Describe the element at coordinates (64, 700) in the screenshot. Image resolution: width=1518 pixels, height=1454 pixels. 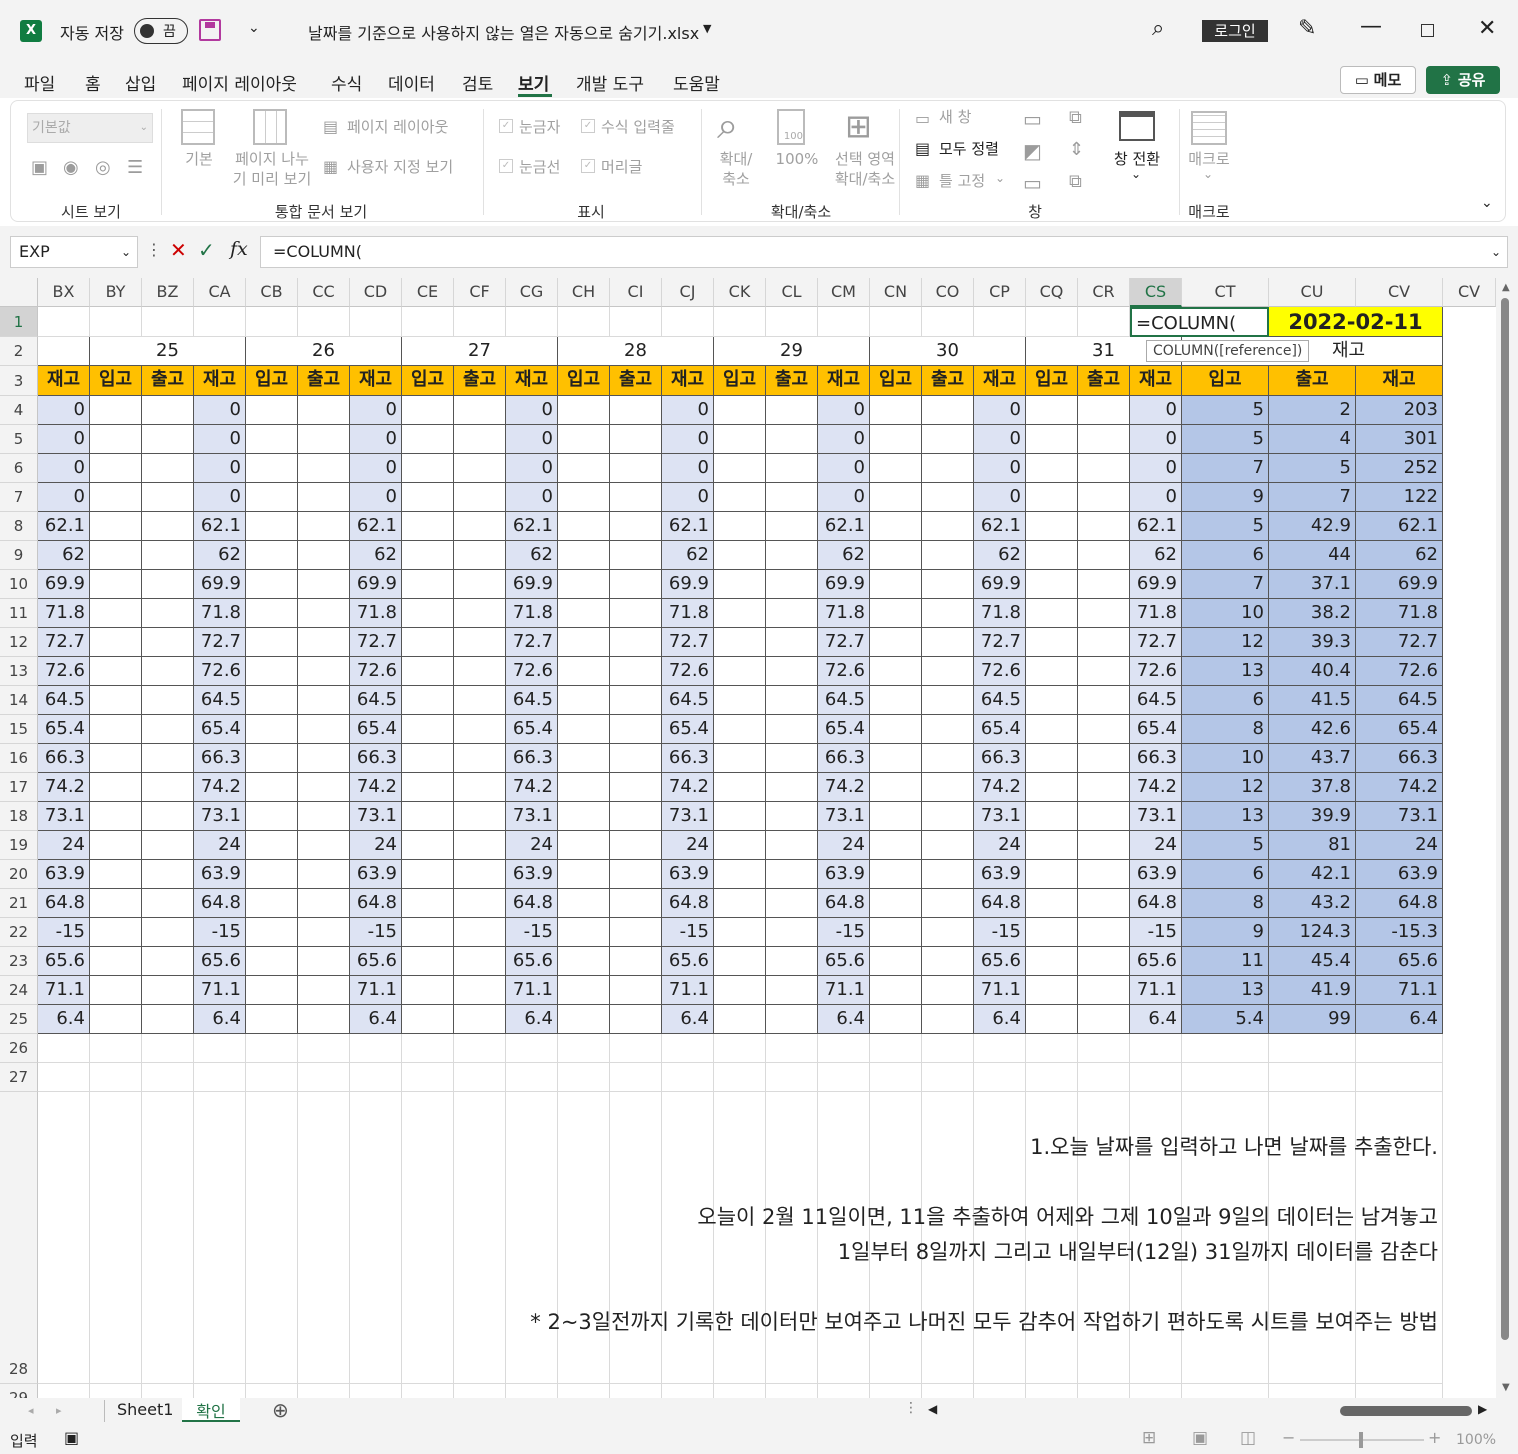
I see `stock-cell: 64.5` at that location.